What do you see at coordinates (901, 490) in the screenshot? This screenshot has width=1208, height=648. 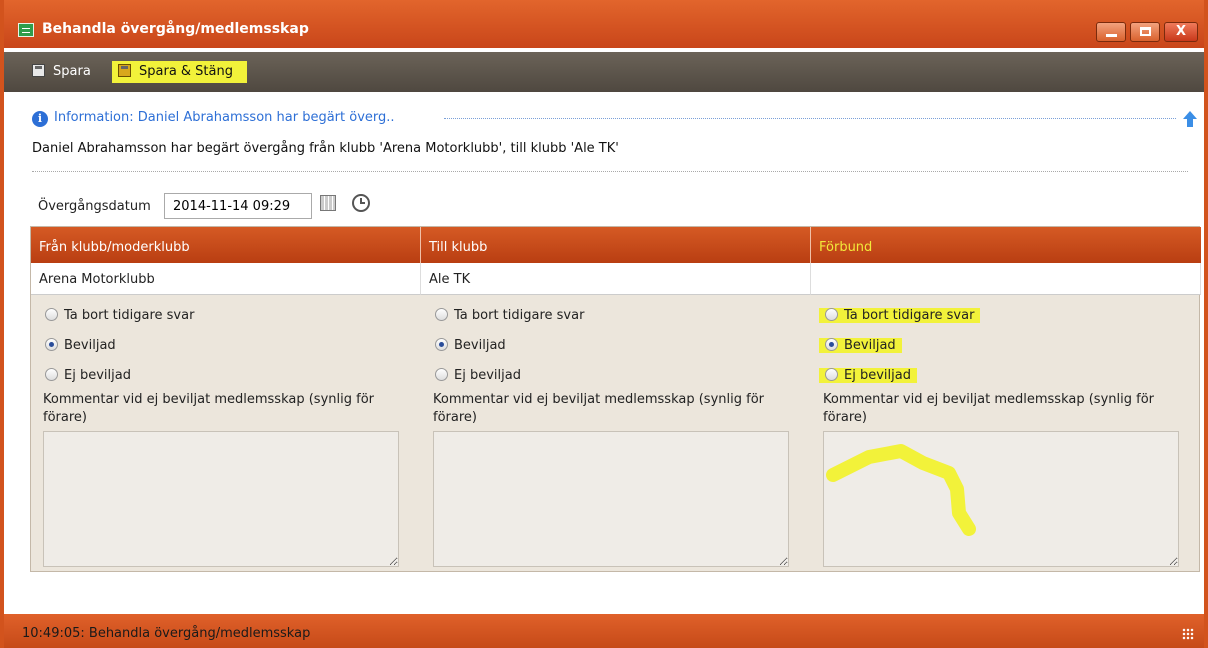 I see `highlighter-scribble` at bounding box center [901, 490].